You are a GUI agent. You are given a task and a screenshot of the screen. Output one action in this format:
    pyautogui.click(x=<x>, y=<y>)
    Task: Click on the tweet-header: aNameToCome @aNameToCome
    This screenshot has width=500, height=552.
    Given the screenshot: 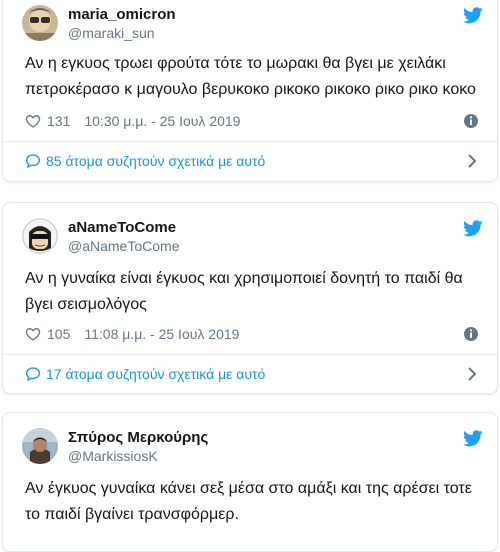 What is the action you would take?
    pyautogui.click(x=252, y=238)
    